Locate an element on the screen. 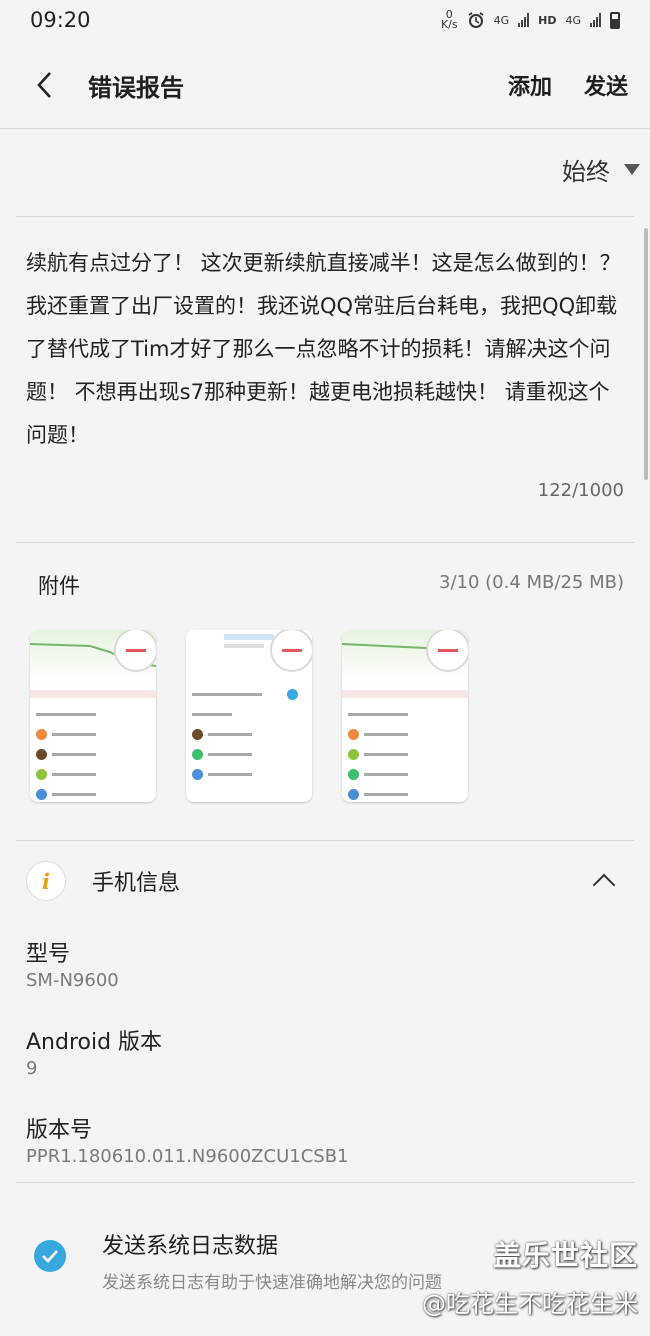 The image size is (650, 1336). back-arrow-icon is located at coordinates (44, 85).